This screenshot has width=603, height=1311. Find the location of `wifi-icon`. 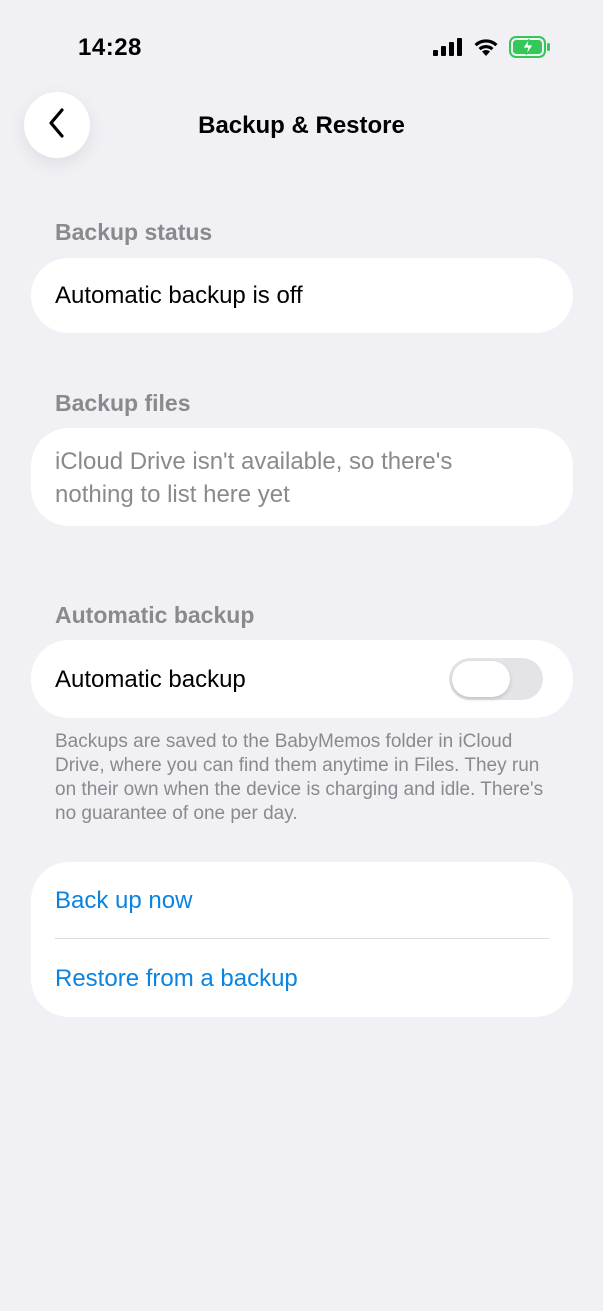

wifi-icon is located at coordinates (486, 49).